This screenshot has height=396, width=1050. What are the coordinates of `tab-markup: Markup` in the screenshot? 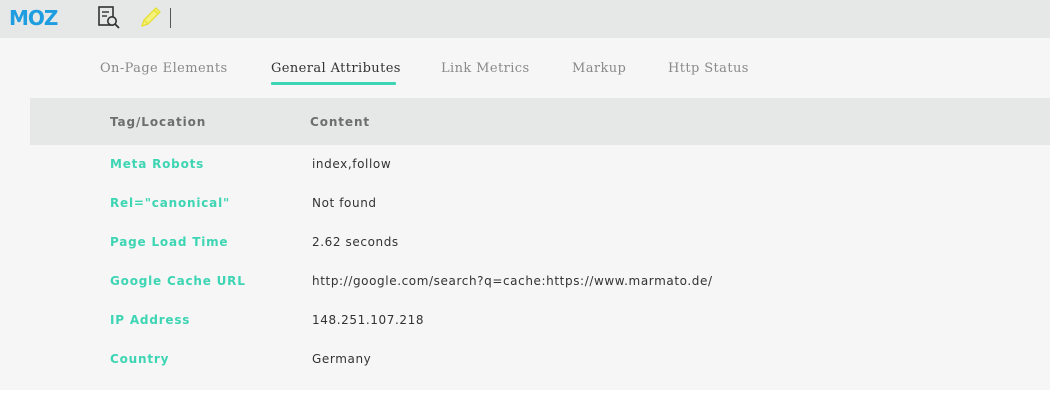 It's located at (599, 68).